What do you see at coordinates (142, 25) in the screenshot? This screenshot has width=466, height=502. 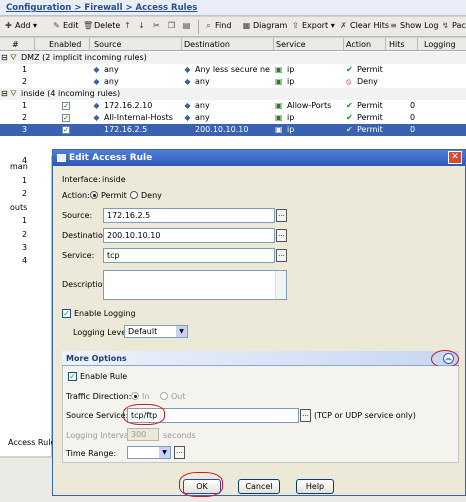 I see `move-down-button: ↓` at bounding box center [142, 25].